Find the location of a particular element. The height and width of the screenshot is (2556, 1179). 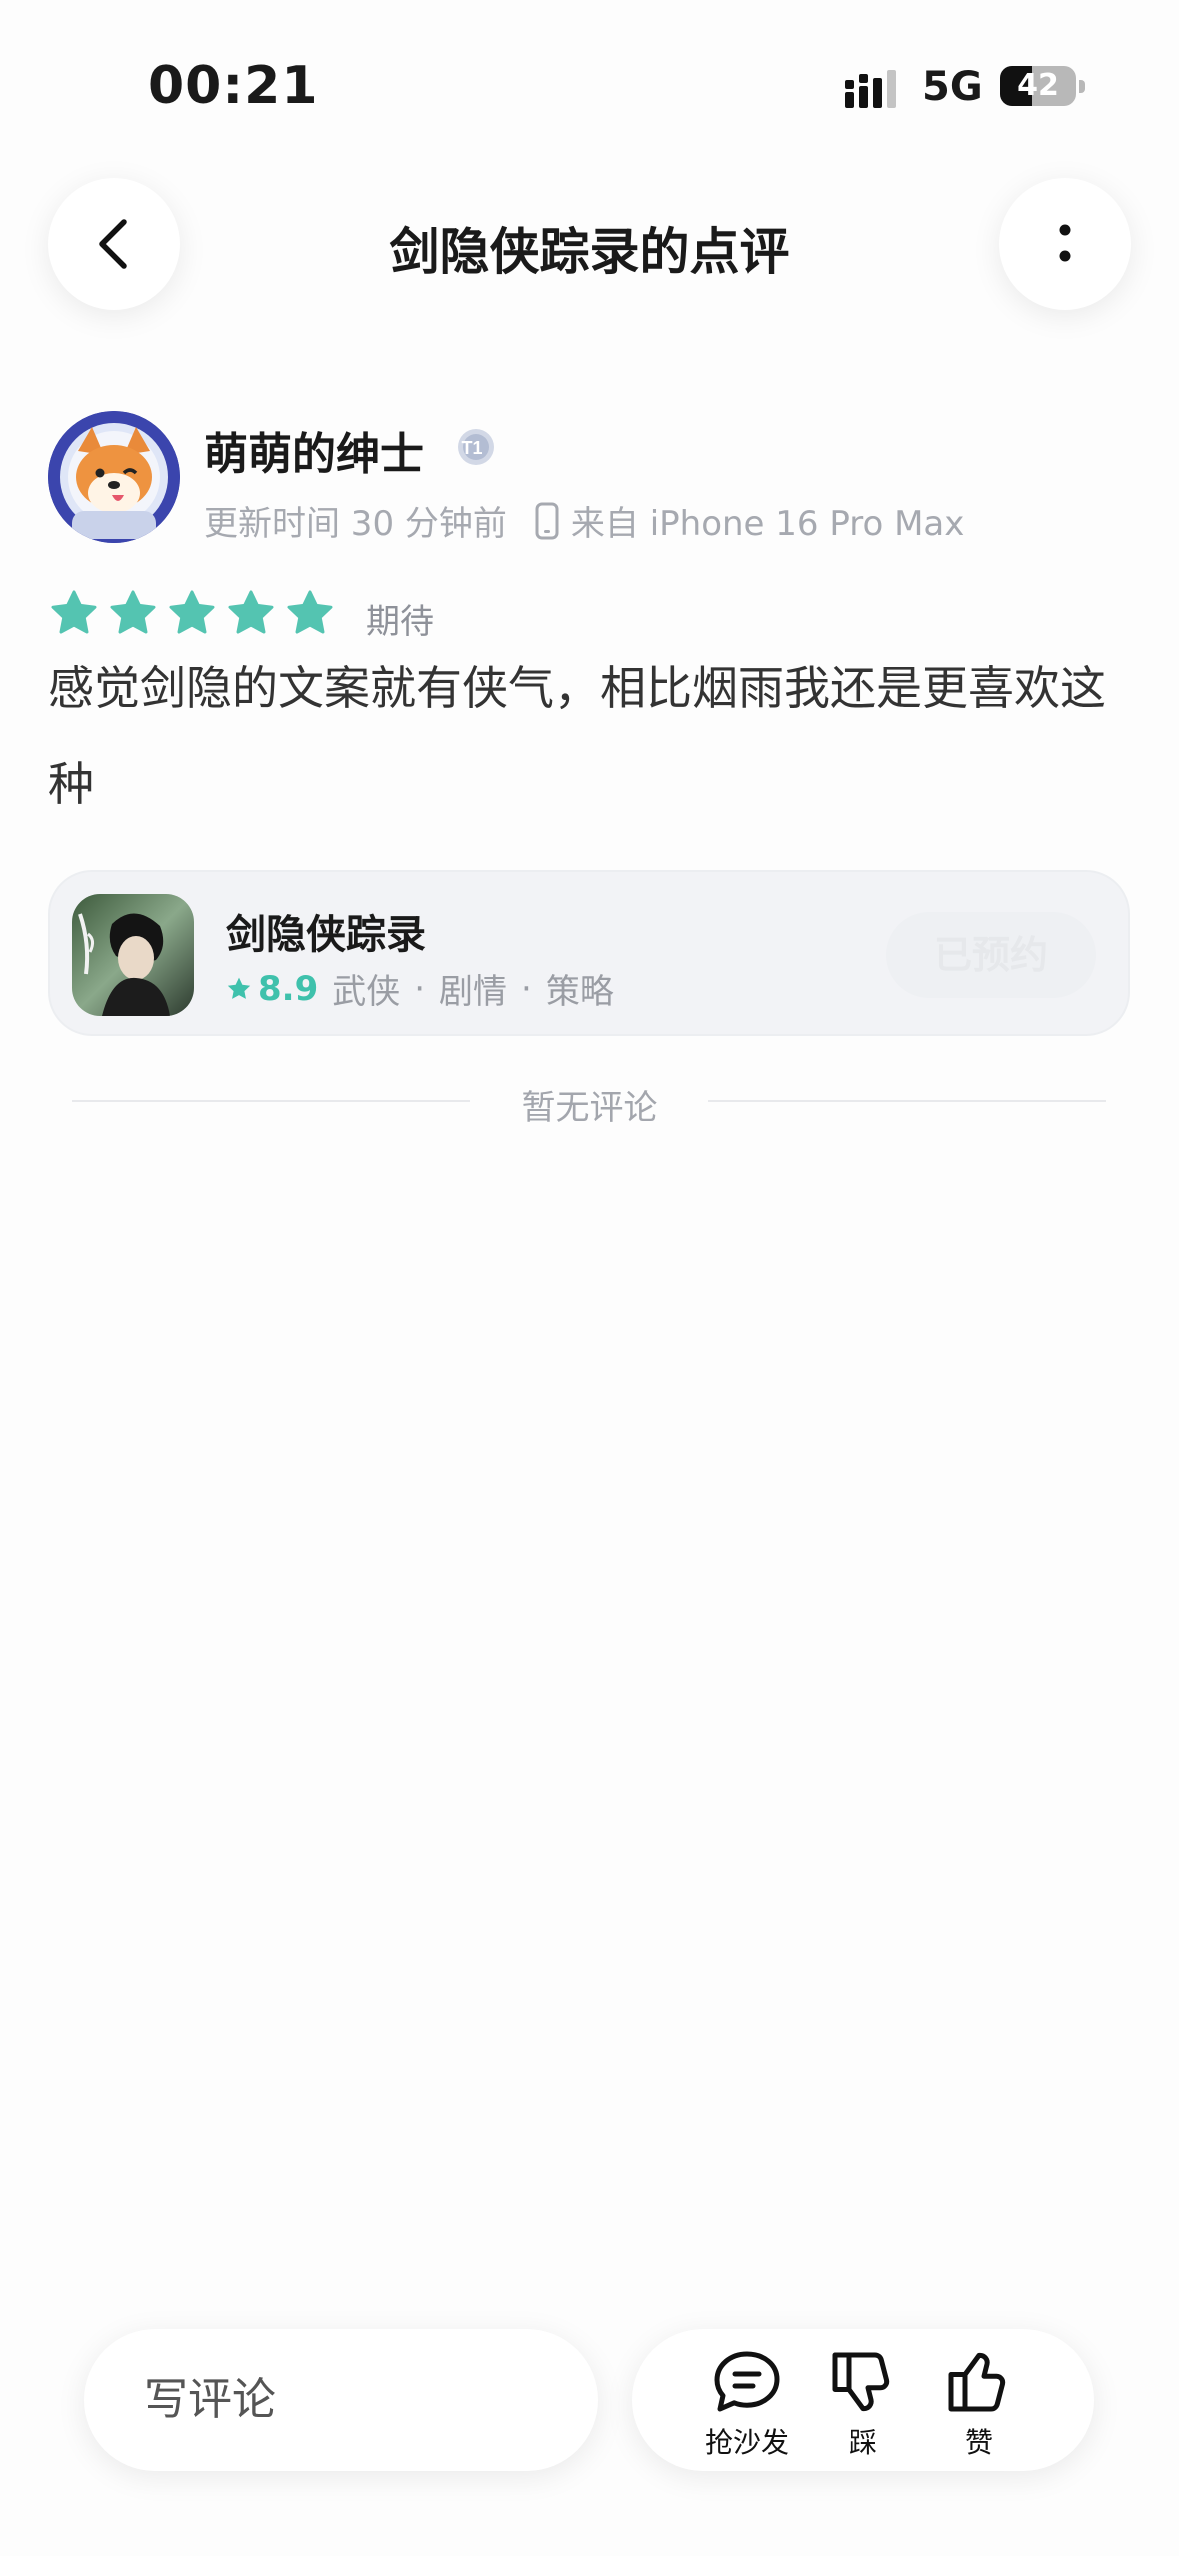

thumbs-up-icon is located at coordinates (977, 2382).